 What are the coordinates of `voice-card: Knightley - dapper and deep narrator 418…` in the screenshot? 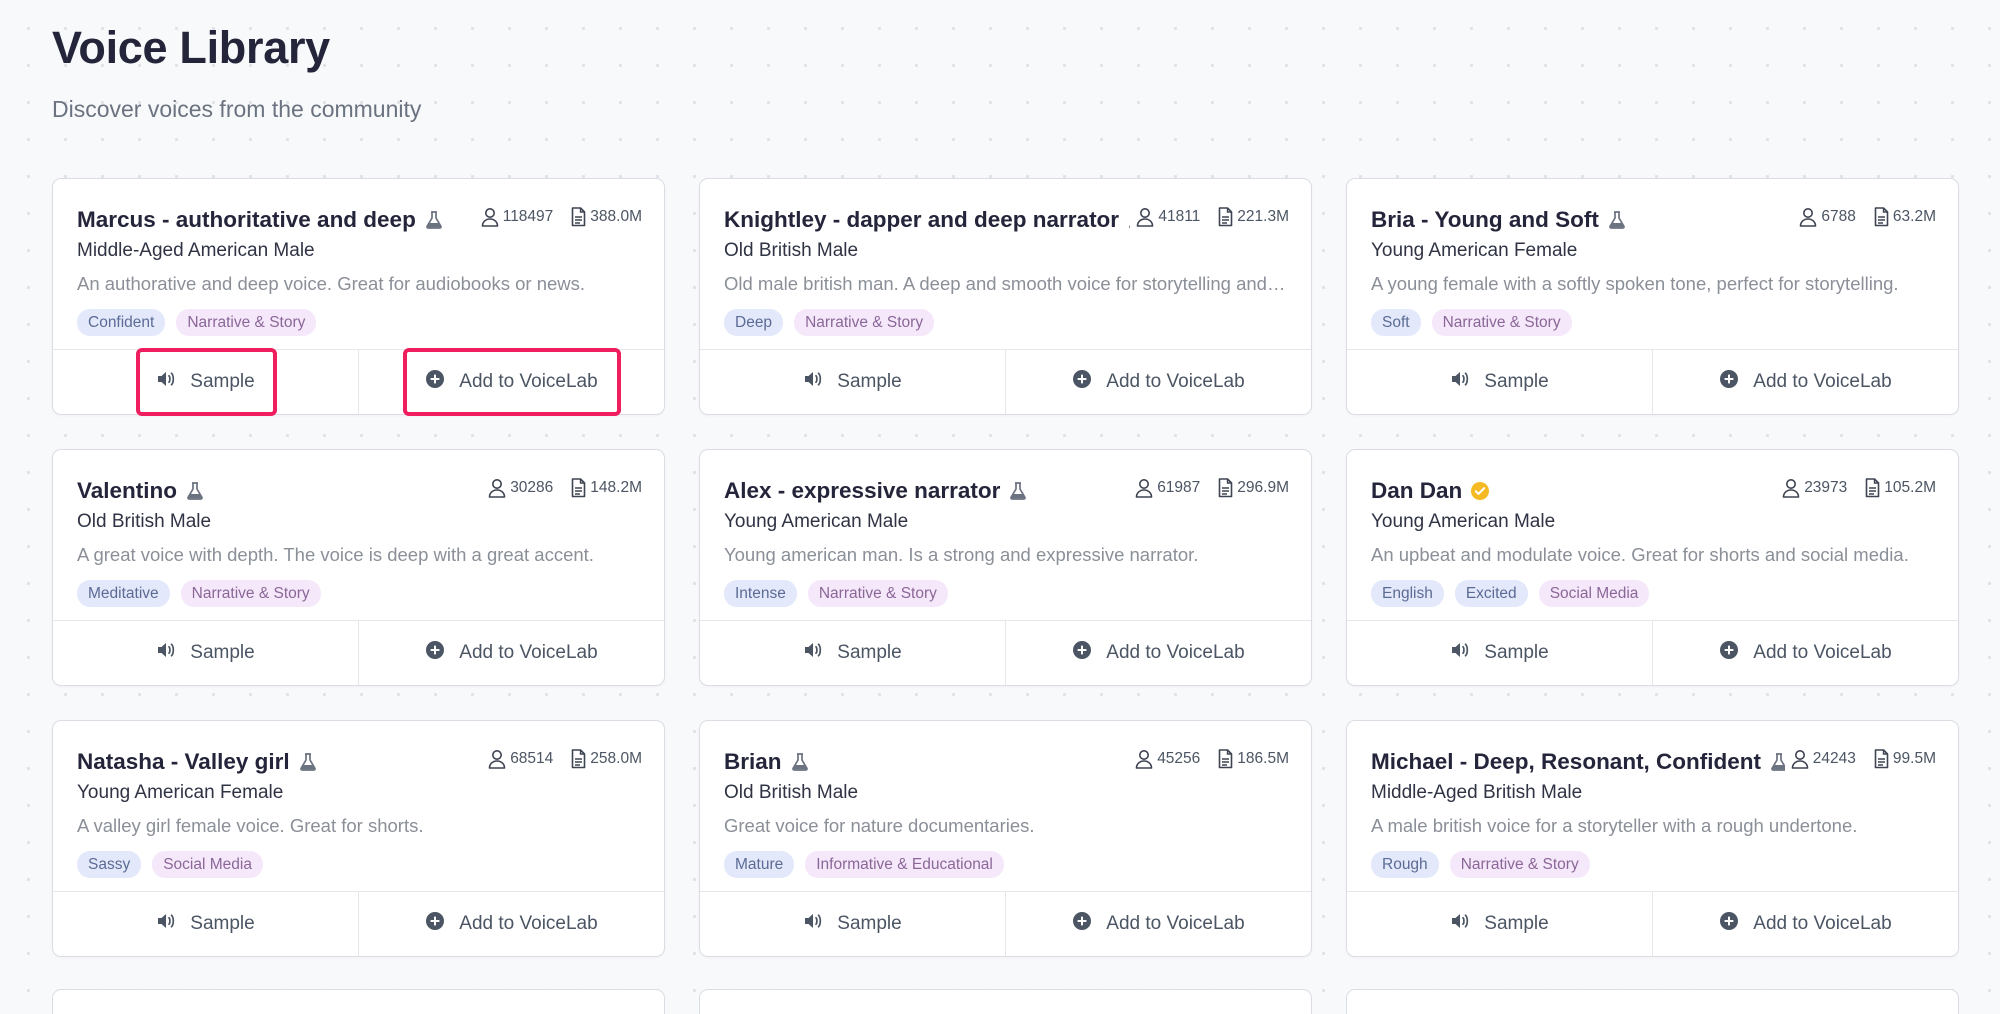 It's located at (1005, 296).